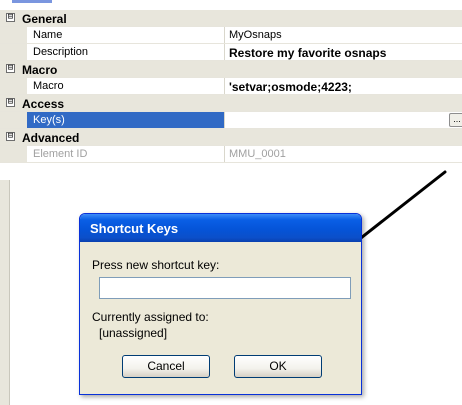 This screenshot has height=405, width=462. I want to click on cancel-button: Cancel, so click(166, 366).